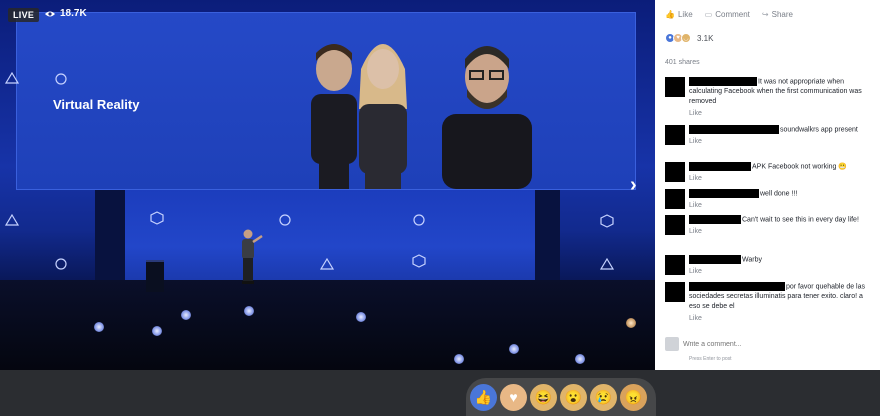 The image size is (880, 416). I want to click on sad-reaction-button: 😢, so click(603, 397).